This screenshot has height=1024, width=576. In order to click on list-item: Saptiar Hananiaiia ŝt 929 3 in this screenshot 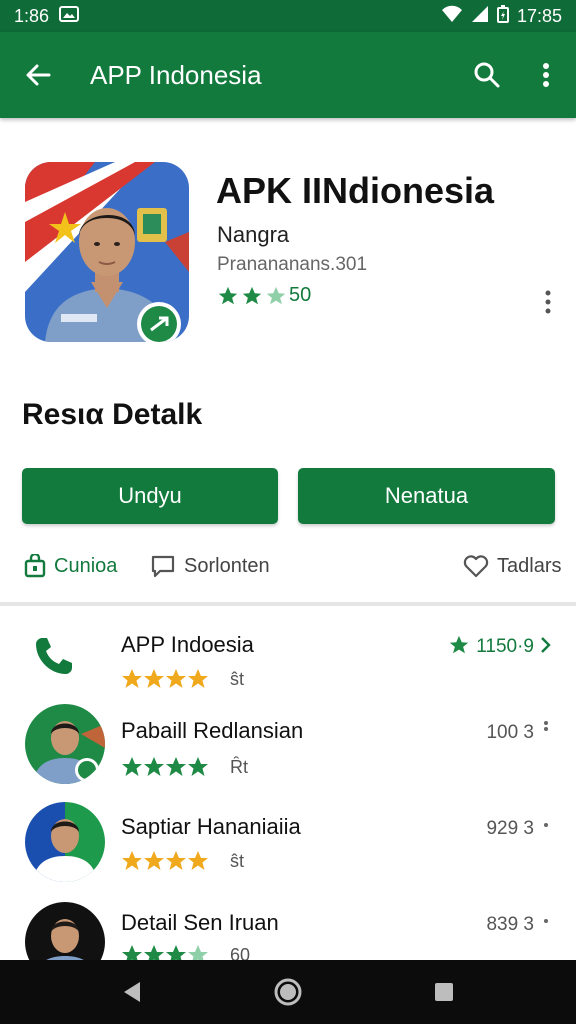, I will do `click(288, 846)`.